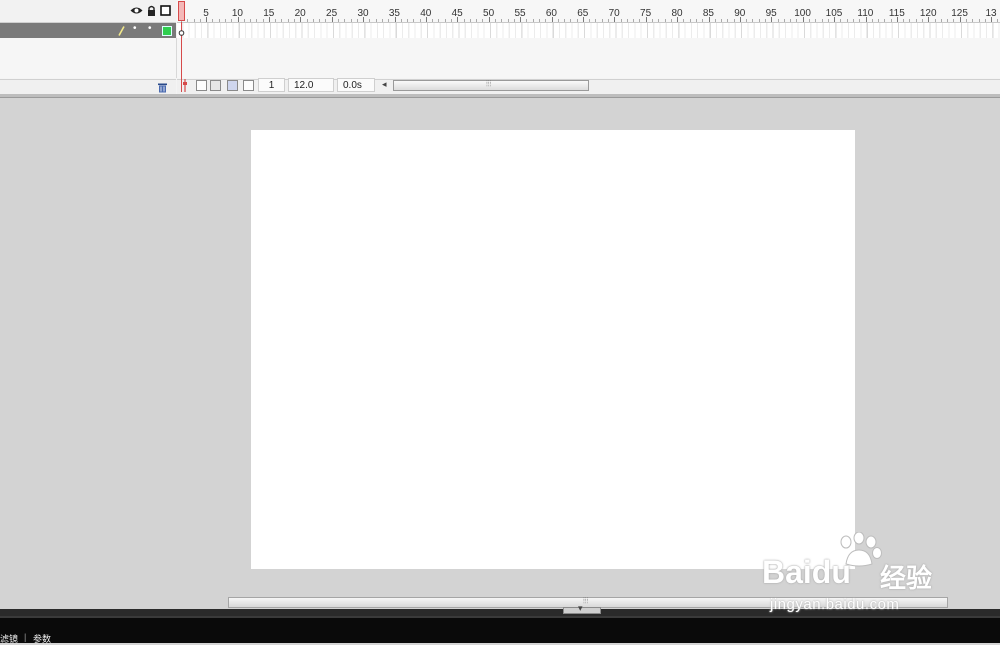 This screenshot has height=645, width=1000. What do you see at coordinates (121, 31) in the screenshot?
I see `pencil-icon` at bounding box center [121, 31].